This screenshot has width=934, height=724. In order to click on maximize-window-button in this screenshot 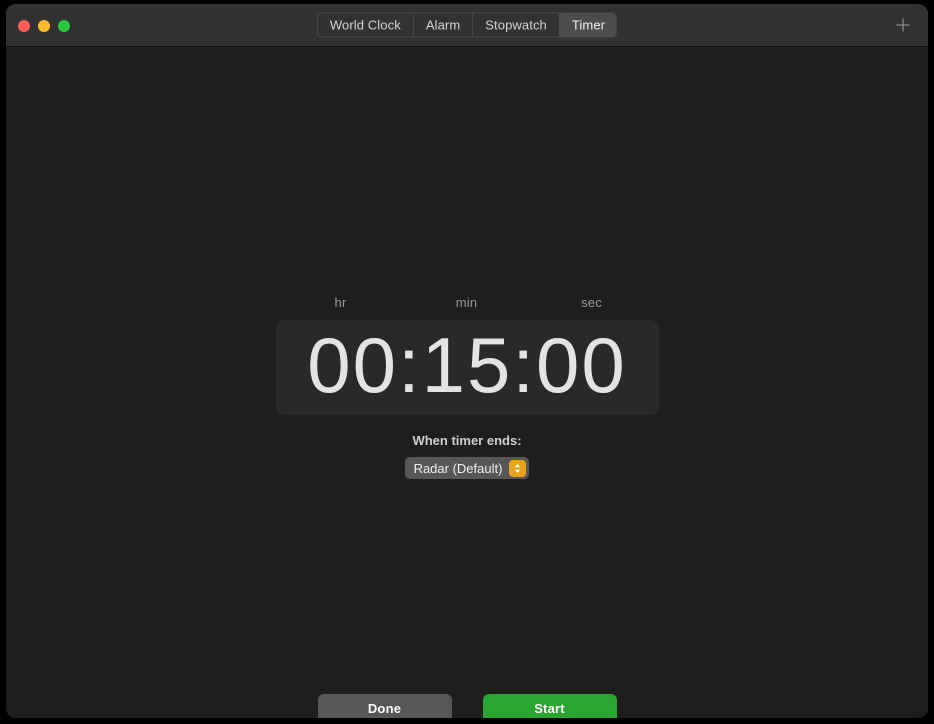, I will do `click(64, 25)`.